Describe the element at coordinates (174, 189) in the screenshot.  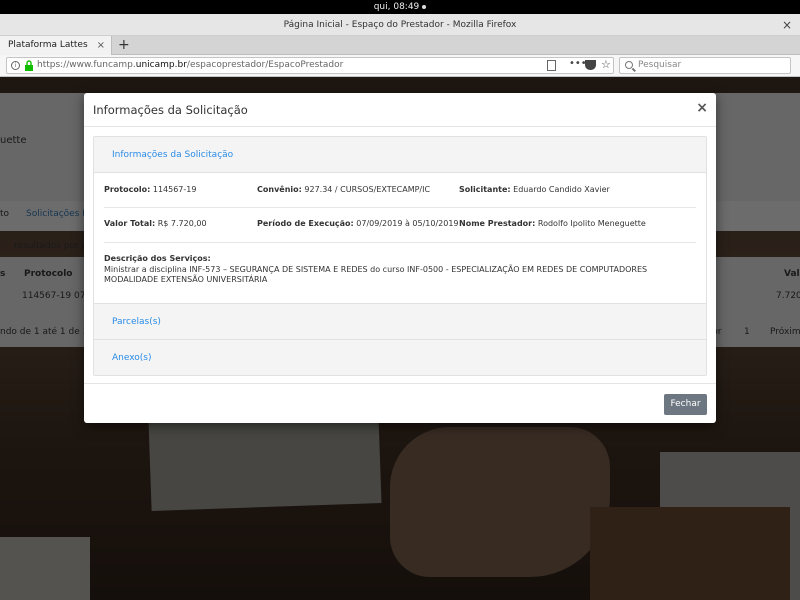
I see `field-protocolo-value: 114567-19` at that location.